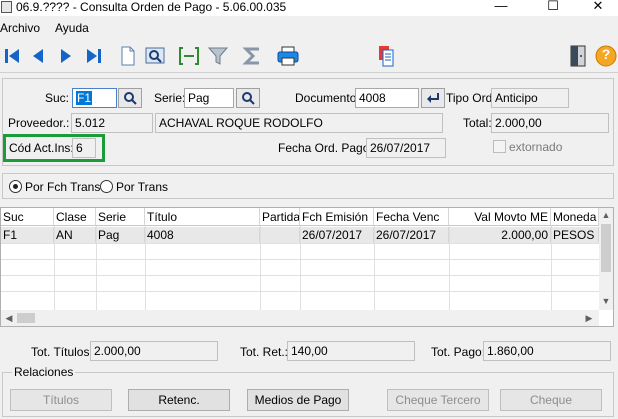 The height and width of the screenshot is (419, 618). I want to click on col-clase: Clase, so click(75, 217).